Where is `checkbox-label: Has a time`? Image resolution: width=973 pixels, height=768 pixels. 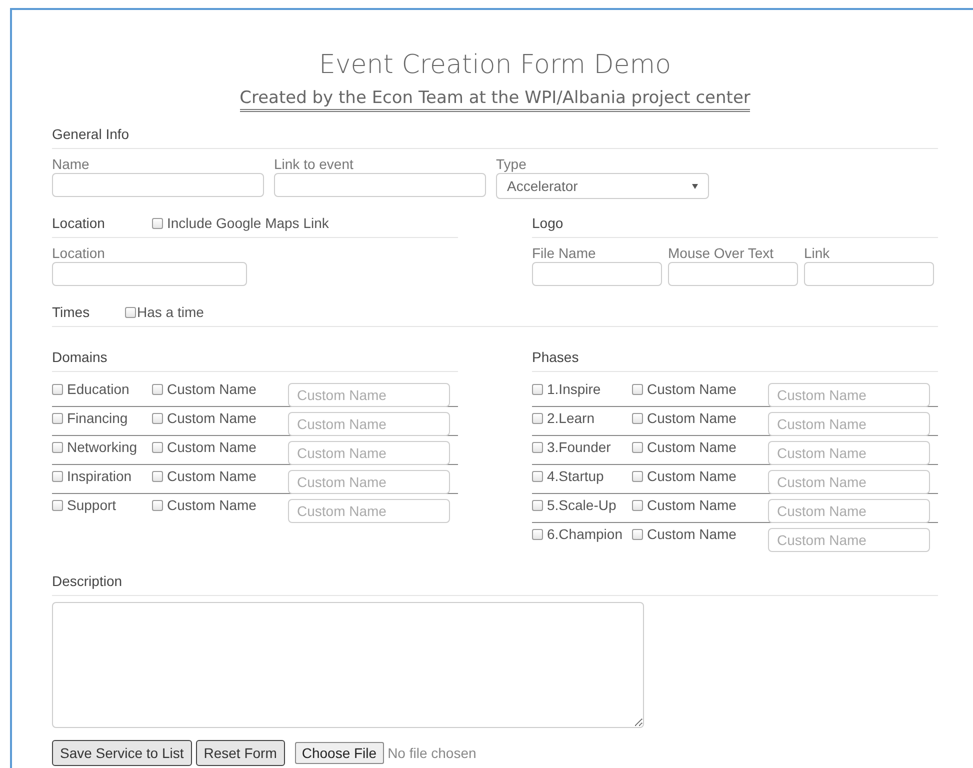
checkbox-label: Has a time is located at coordinates (170, 312).